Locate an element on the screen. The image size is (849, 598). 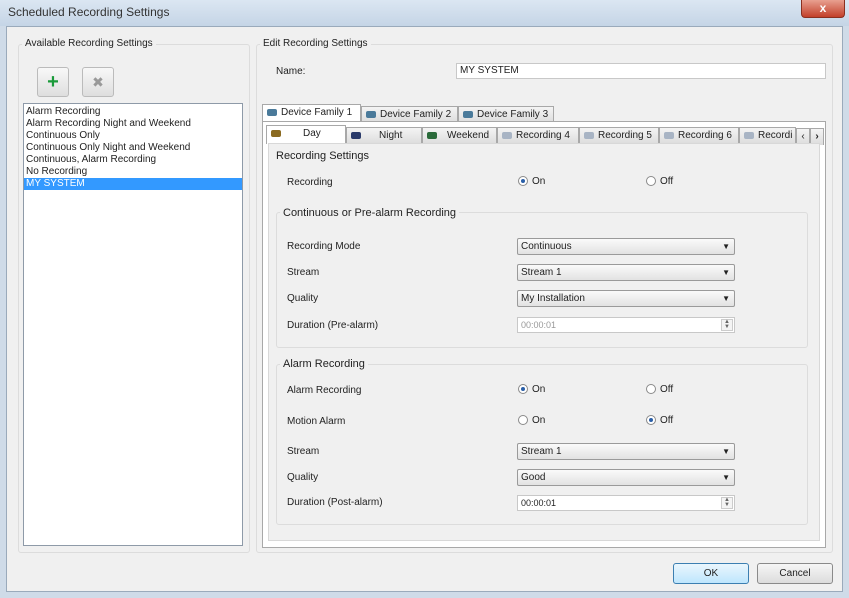
tab-recording-5: Recording 5 is located at coordinates (619, 135).